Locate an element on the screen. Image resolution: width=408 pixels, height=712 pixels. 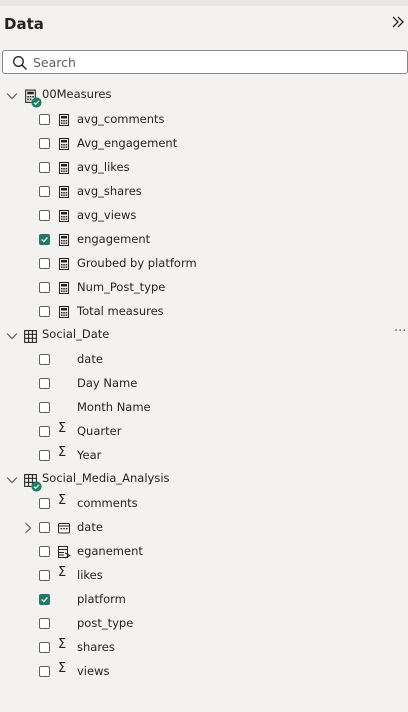
field-row: Avg_engagement is located at coordinates (204, 144).